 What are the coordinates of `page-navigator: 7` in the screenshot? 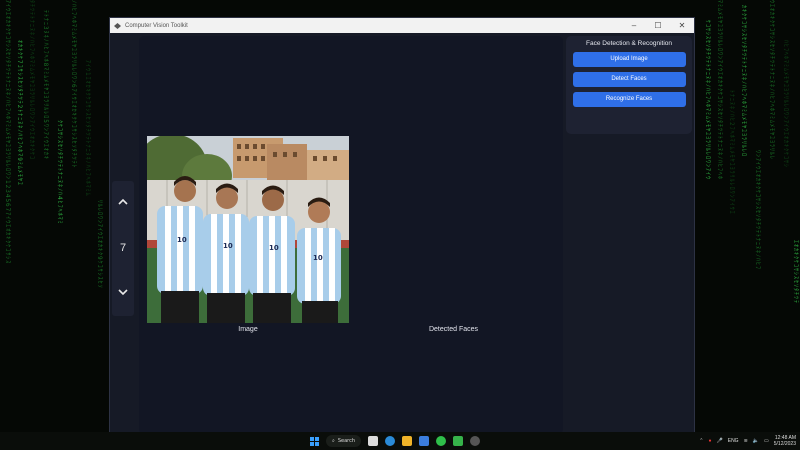 It's located at (123, 248).